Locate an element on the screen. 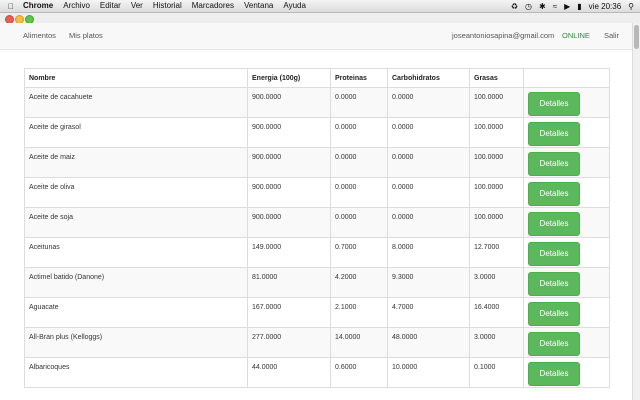 This screenshot has width=640, height=400. nav-alimentos: Alimentos is located at coordinates (39, 36).